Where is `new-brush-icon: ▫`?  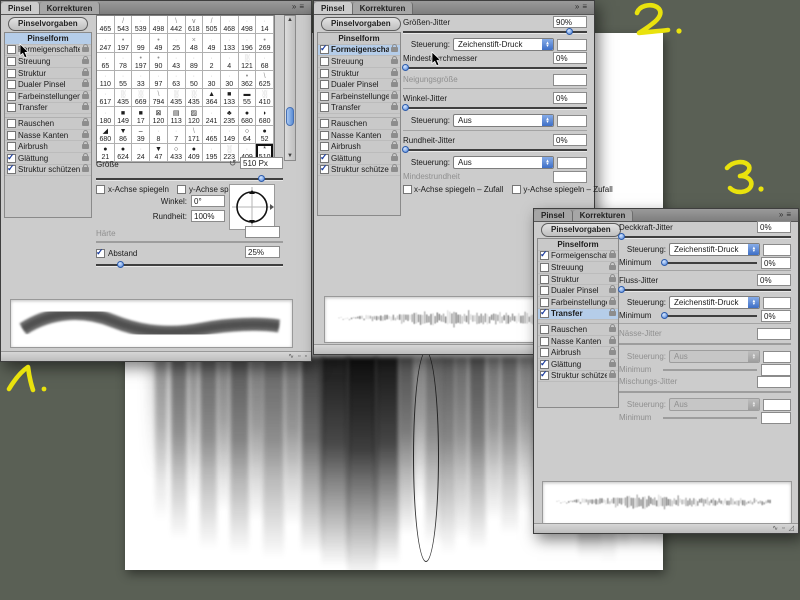 new-brush-icon: ▫ is located at coordinates (783, 528).